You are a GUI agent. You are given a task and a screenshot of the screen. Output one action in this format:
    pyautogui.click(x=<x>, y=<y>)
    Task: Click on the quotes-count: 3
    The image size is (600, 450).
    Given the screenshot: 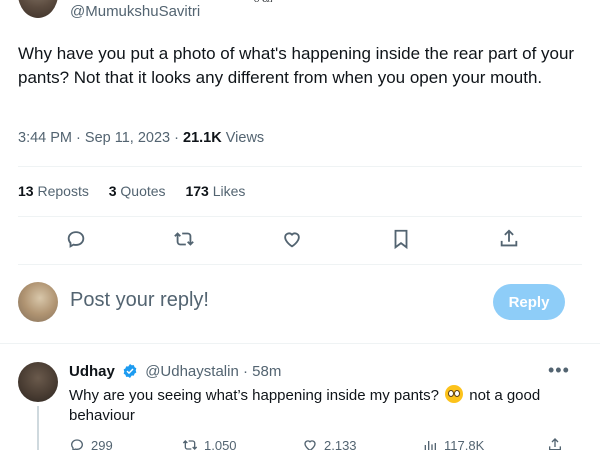 What is the action you would take?
    pyautogui.click(x=112, y=191)
    